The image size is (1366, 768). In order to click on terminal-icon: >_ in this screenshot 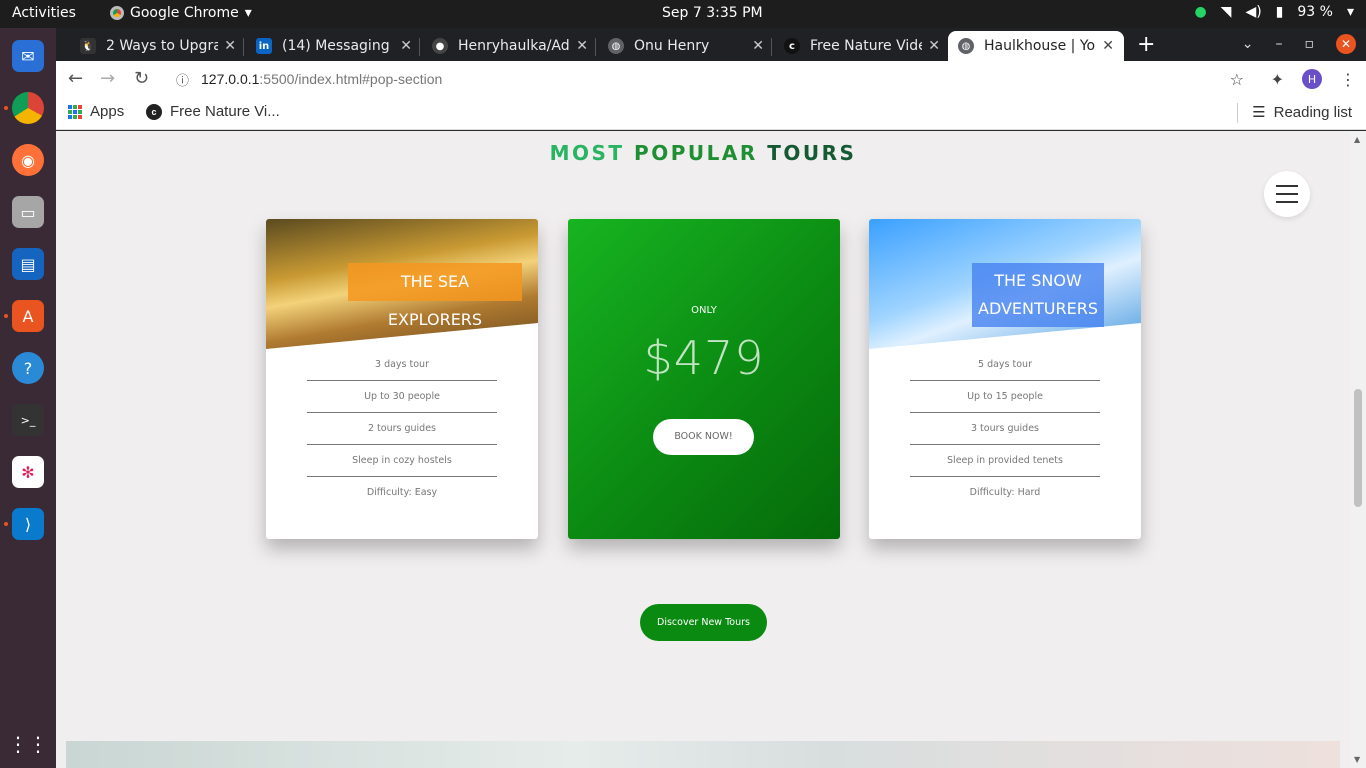, I will do `click(28, 420)`.